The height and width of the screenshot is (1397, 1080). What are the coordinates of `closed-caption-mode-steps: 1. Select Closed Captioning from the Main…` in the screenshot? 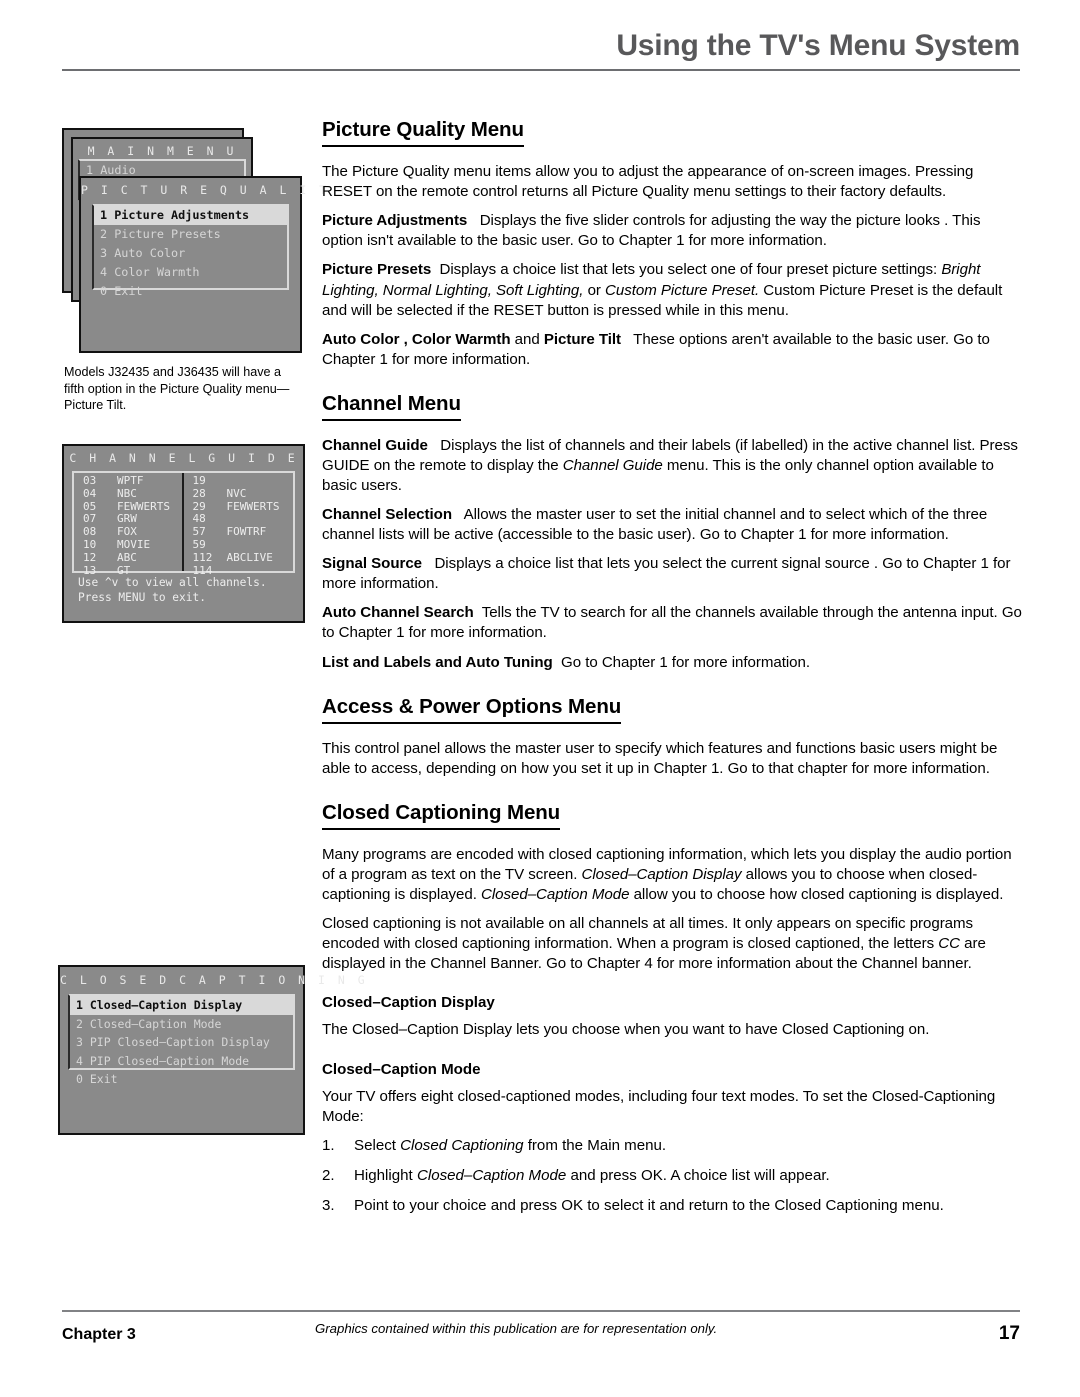 It's located at (672, 1176).